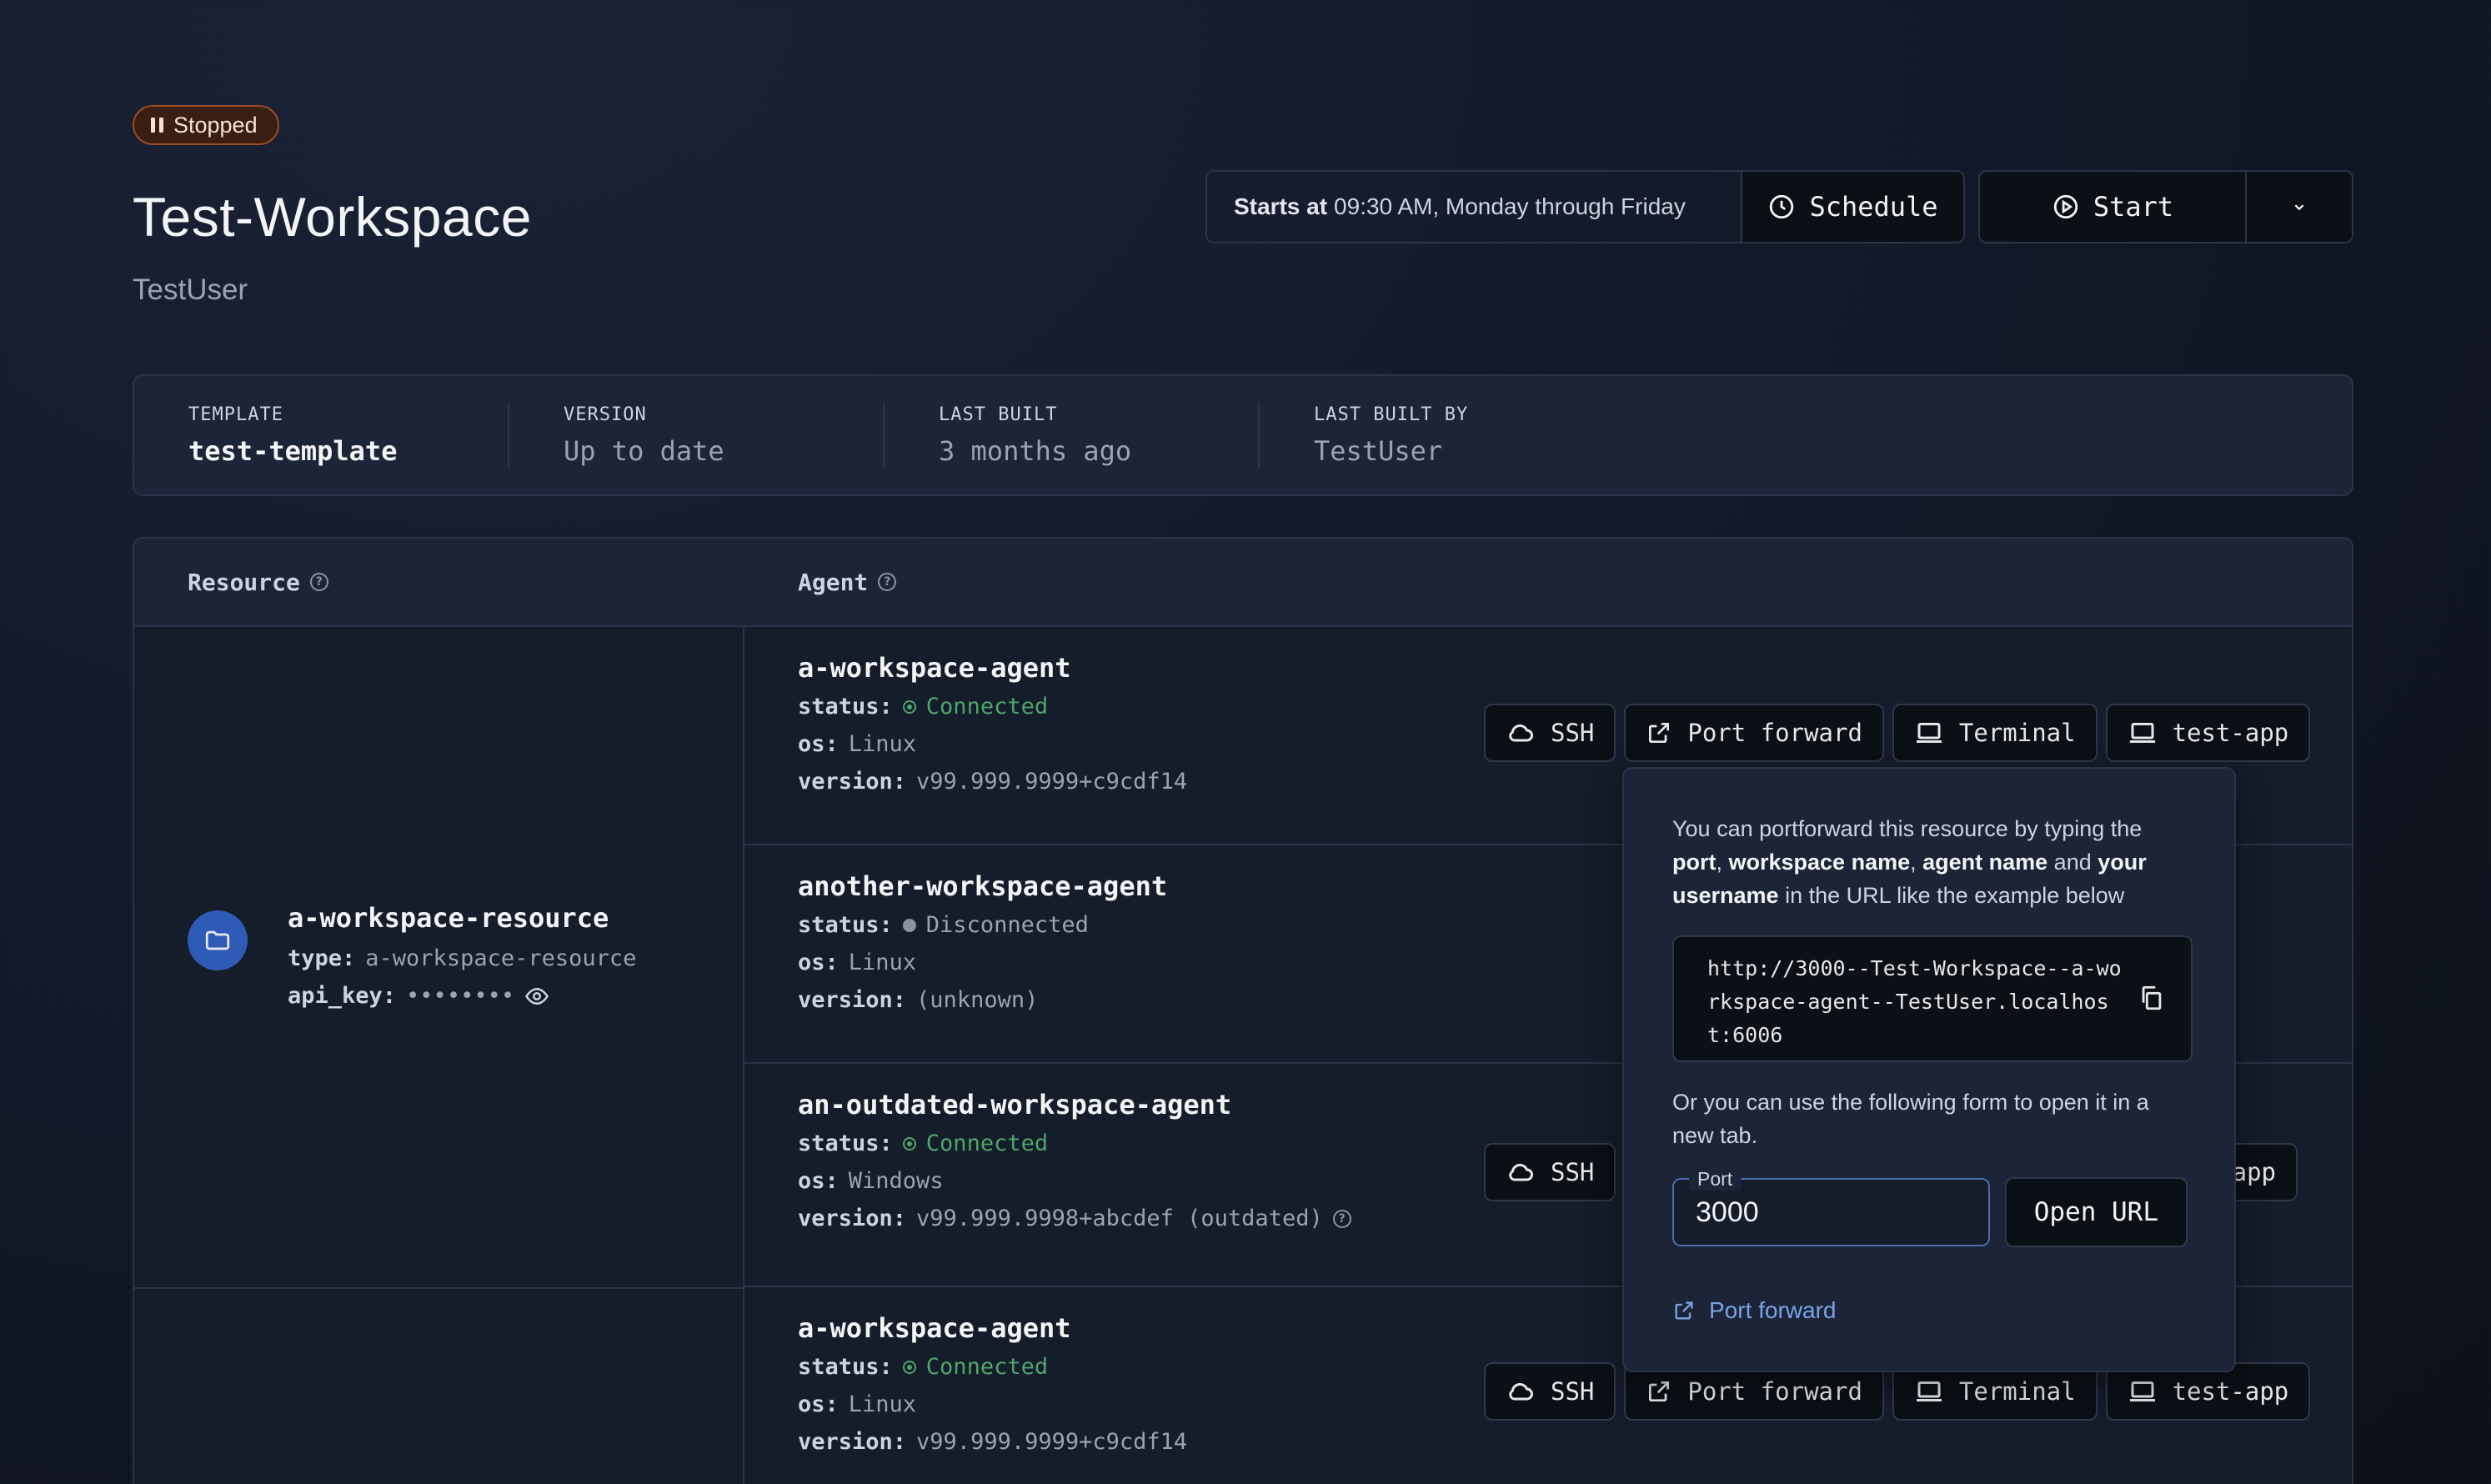  Describe the element at coordinates (978, 1000) in the screenshot. I see `version-value: (unknown)` at that location.